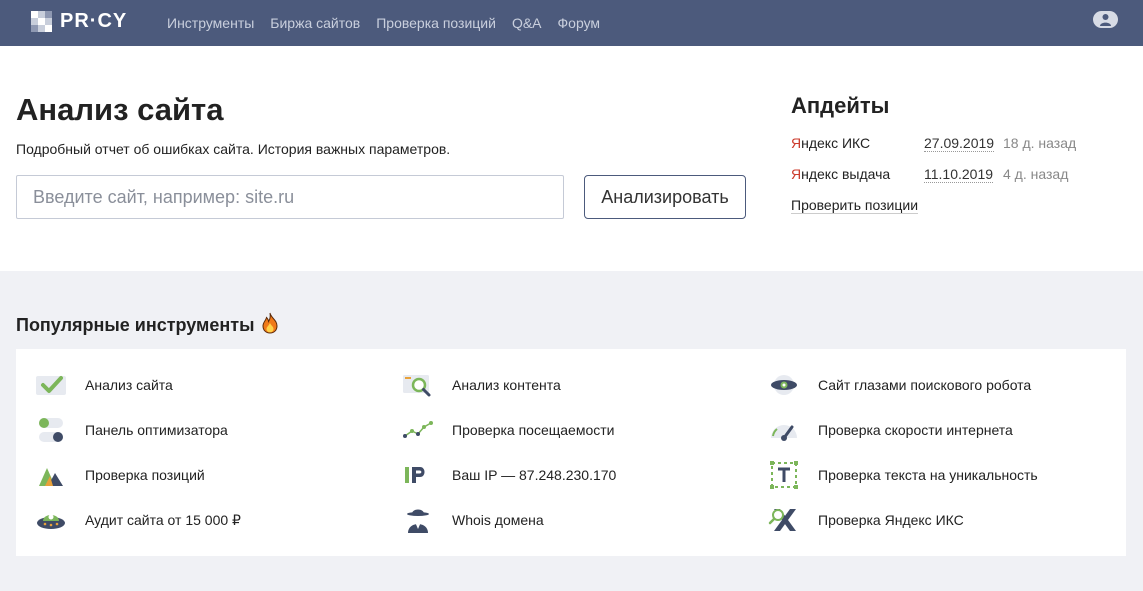 The width and height of the screenshot is (1143, 591). I want to click on popular-tools-title-text: Популярные инструменты, so click(135, 325).